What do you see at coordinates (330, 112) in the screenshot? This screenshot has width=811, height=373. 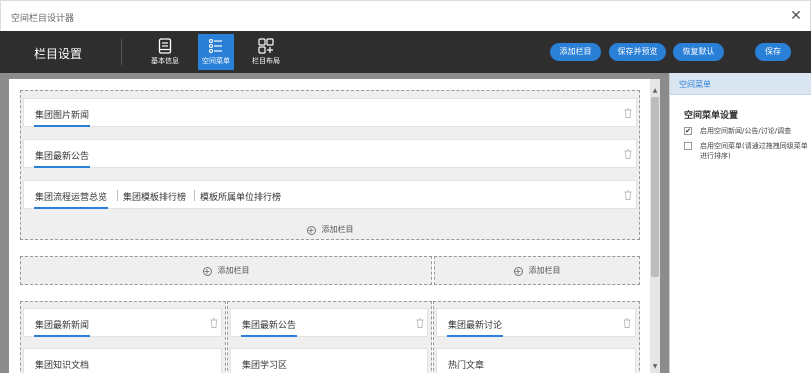 I see `column-card: 集团图片新闻` at bounding box center [330, 112].